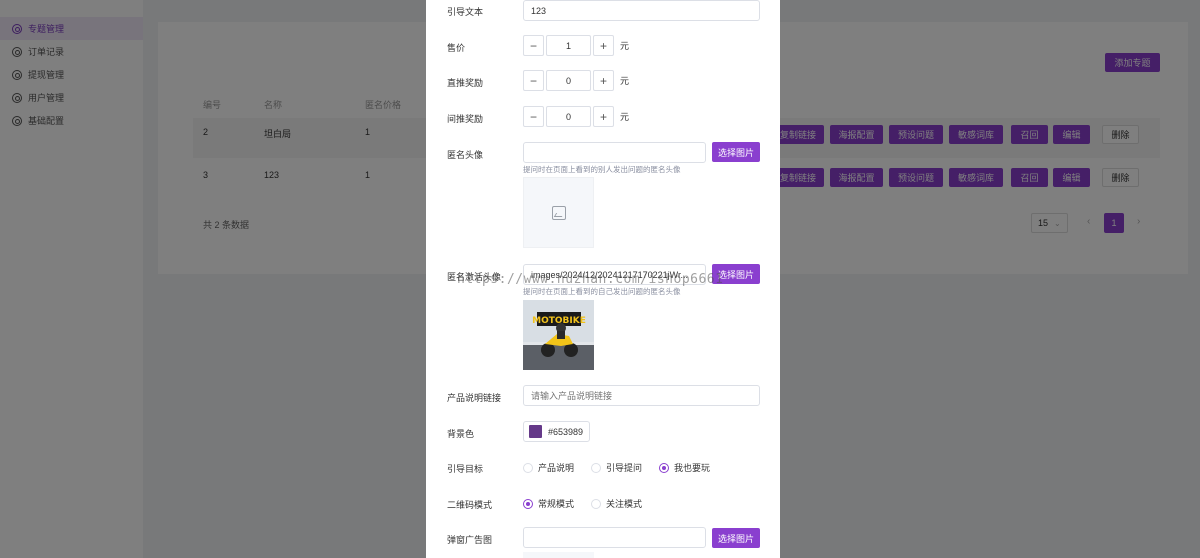 The width and height of the screenshot is (1200, 558). Describe the element at coordinates (465, 119) in the screenshot. I see `indirect-reward-label: 间推奖励` at that location.